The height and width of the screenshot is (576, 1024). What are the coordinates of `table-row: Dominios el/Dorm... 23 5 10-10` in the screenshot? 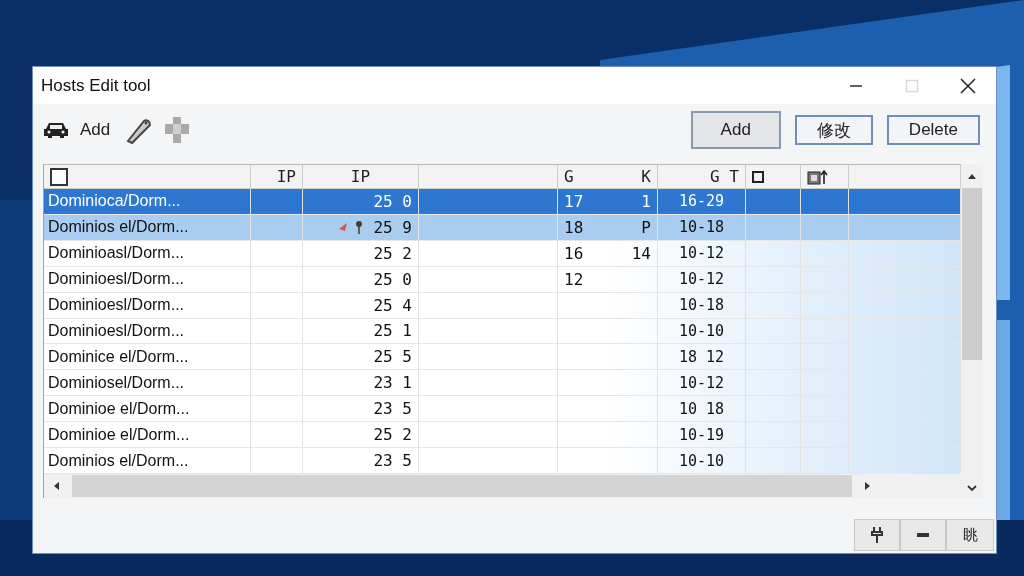 It's located at (502, 461).